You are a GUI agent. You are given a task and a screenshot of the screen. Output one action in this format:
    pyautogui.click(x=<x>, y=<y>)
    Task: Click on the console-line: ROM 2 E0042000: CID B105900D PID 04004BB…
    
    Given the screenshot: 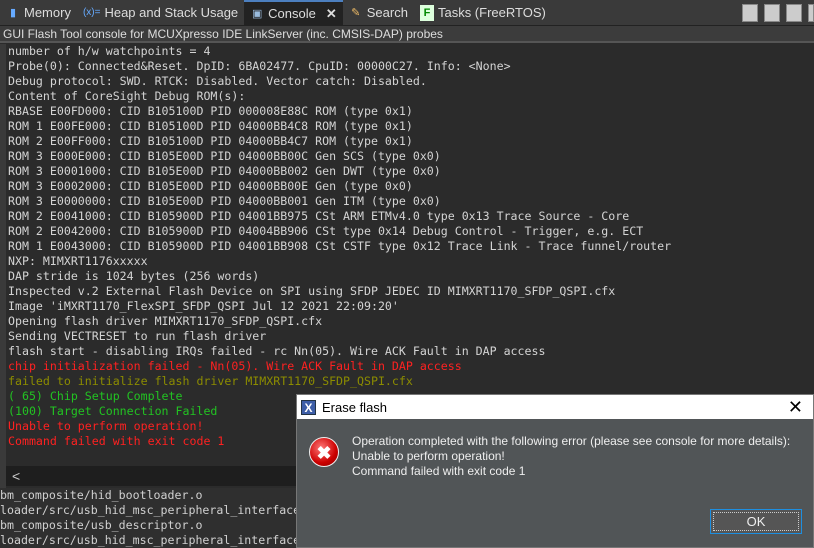 What is the action you would take?
    pyautogui.click(x=326, y=231)
    